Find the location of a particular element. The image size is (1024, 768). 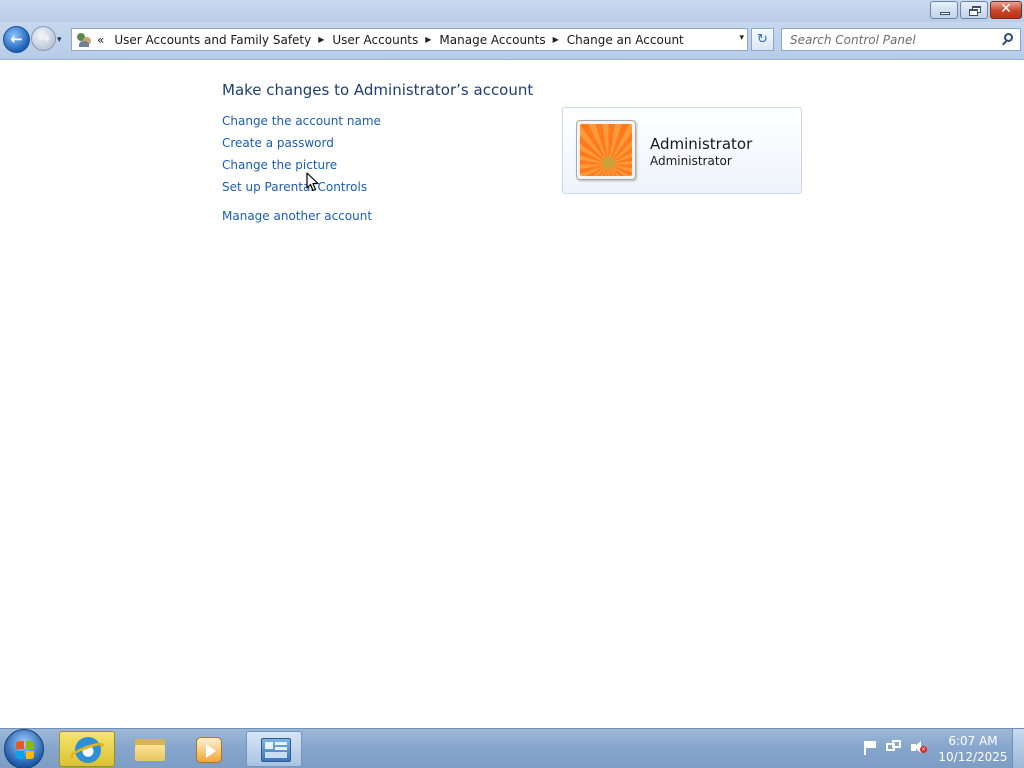

taskbar-internet-explorer is located at coordinates (87, 749).